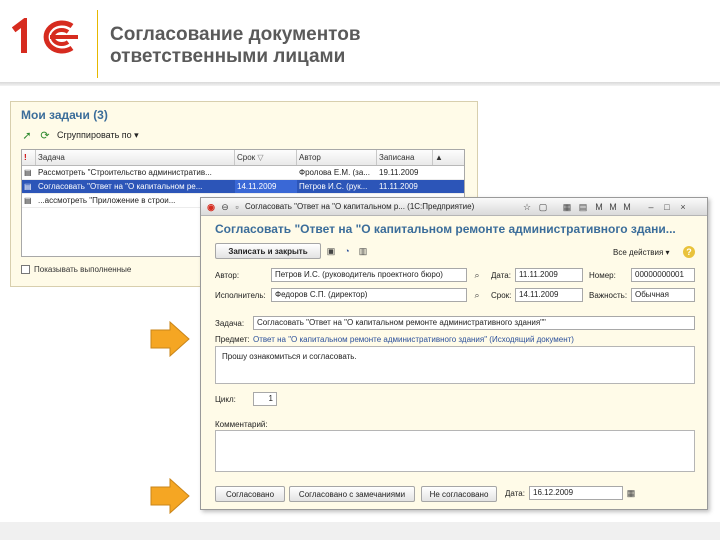 The height and width of the screenshot is (540, 720). Describe the element at coordinates (235, 34) in the screenshot. I see `slide-title-line1: Согласование документов` at that location.